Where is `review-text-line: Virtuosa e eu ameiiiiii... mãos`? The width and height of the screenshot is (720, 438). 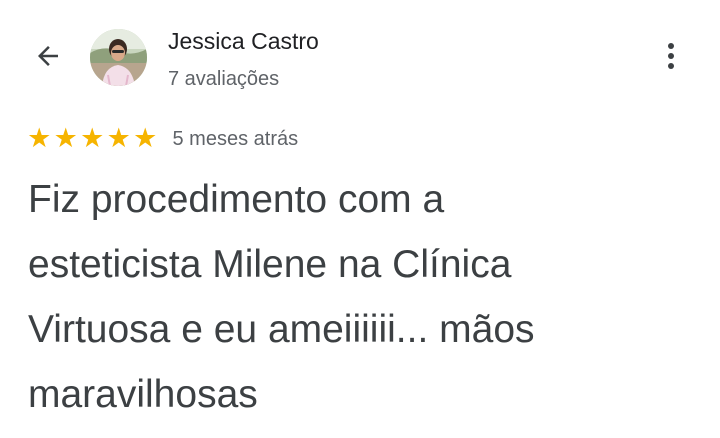 review-text-line: Virtuosa e eu ameiiiiii... mãos is located at coordinates (281, 329).